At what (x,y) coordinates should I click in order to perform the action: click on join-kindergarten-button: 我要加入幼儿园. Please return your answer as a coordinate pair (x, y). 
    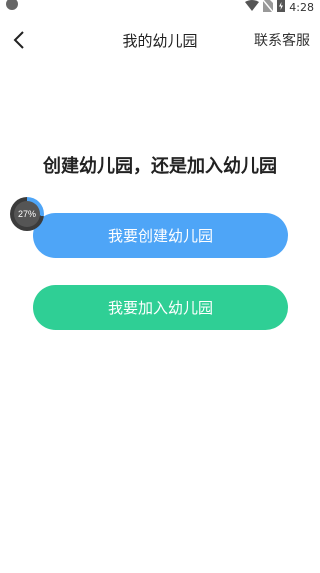
    Looking at the image, I should click on (160, 307).